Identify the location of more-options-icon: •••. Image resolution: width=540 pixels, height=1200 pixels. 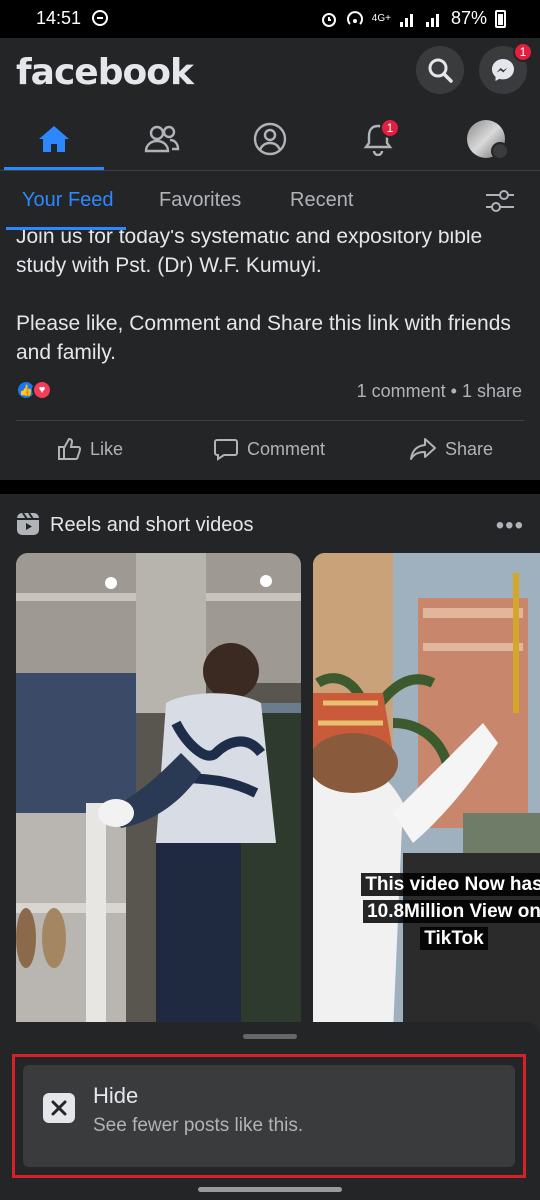
(510, 526).